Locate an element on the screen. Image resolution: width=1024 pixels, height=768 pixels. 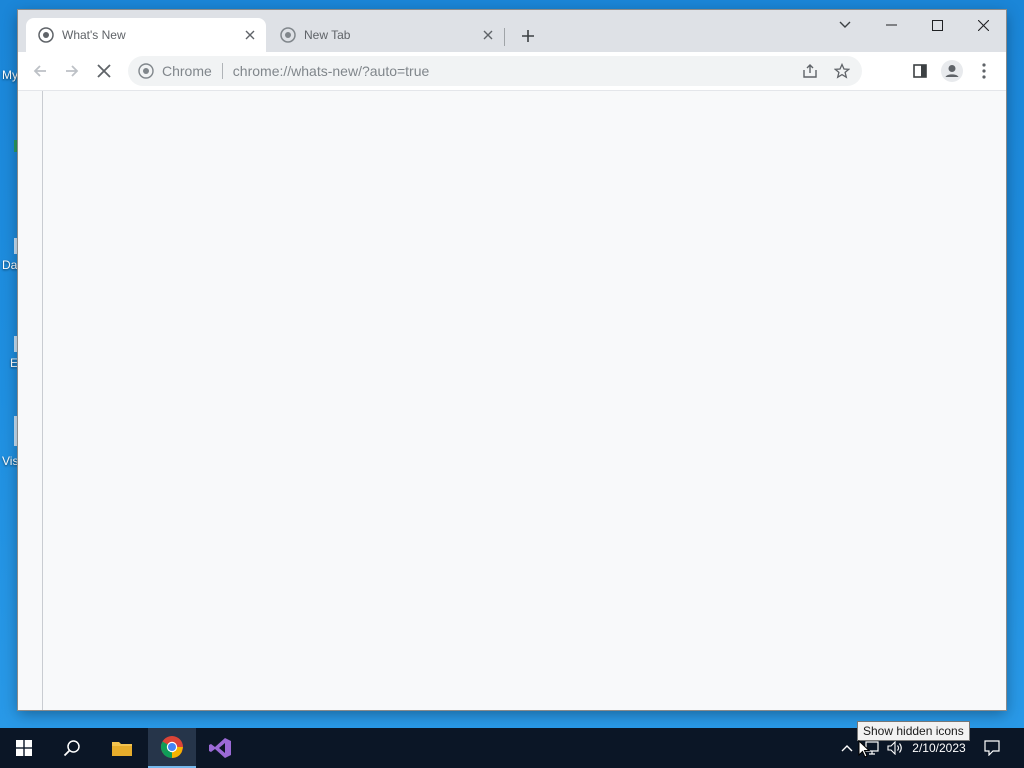
menu-button is located at coordinates (984, 71).